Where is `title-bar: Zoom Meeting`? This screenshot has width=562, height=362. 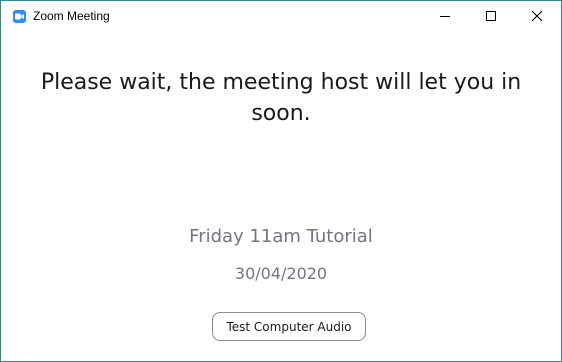
title-bar: Zoom Meeting is located at coordinates (281, 16).